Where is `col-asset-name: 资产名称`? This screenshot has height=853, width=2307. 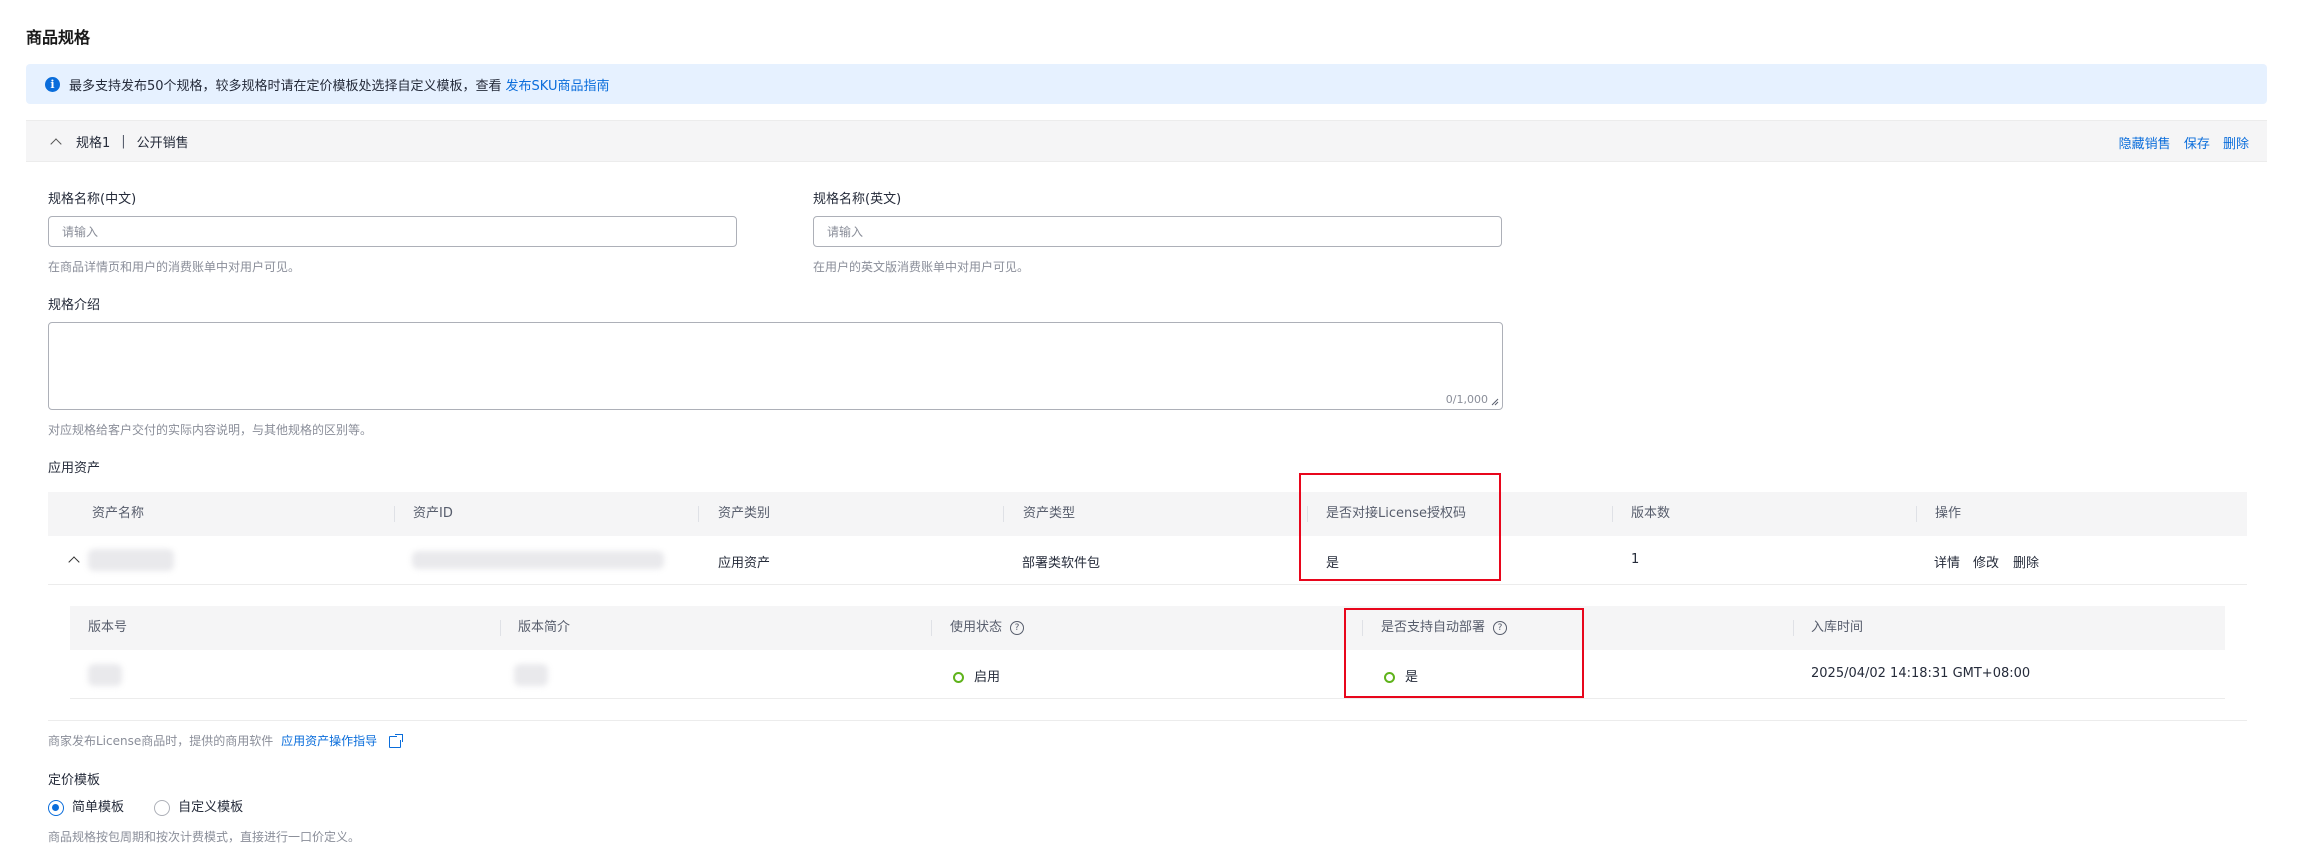 col-asset-name: 资产名称 is located at coordinates (118, 513).